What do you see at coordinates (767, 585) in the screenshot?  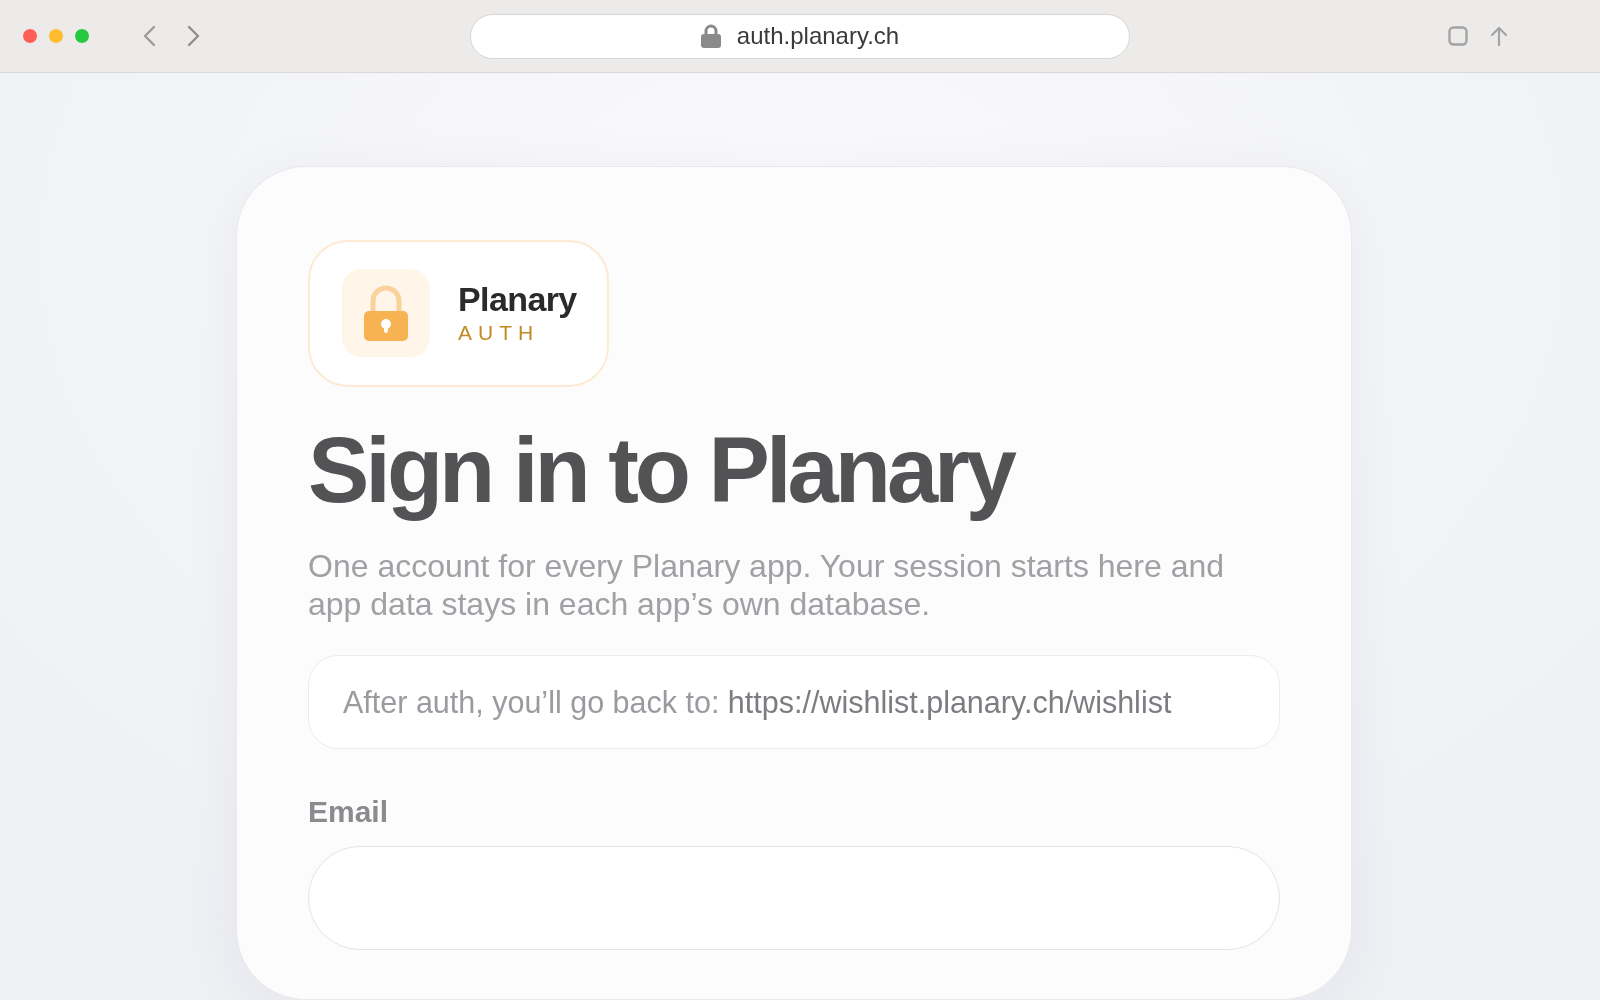 I see `intro-text: One account for every Planary app. Your session starts here and app data stays in each app’s own database.` at bounding box center [767, 585].